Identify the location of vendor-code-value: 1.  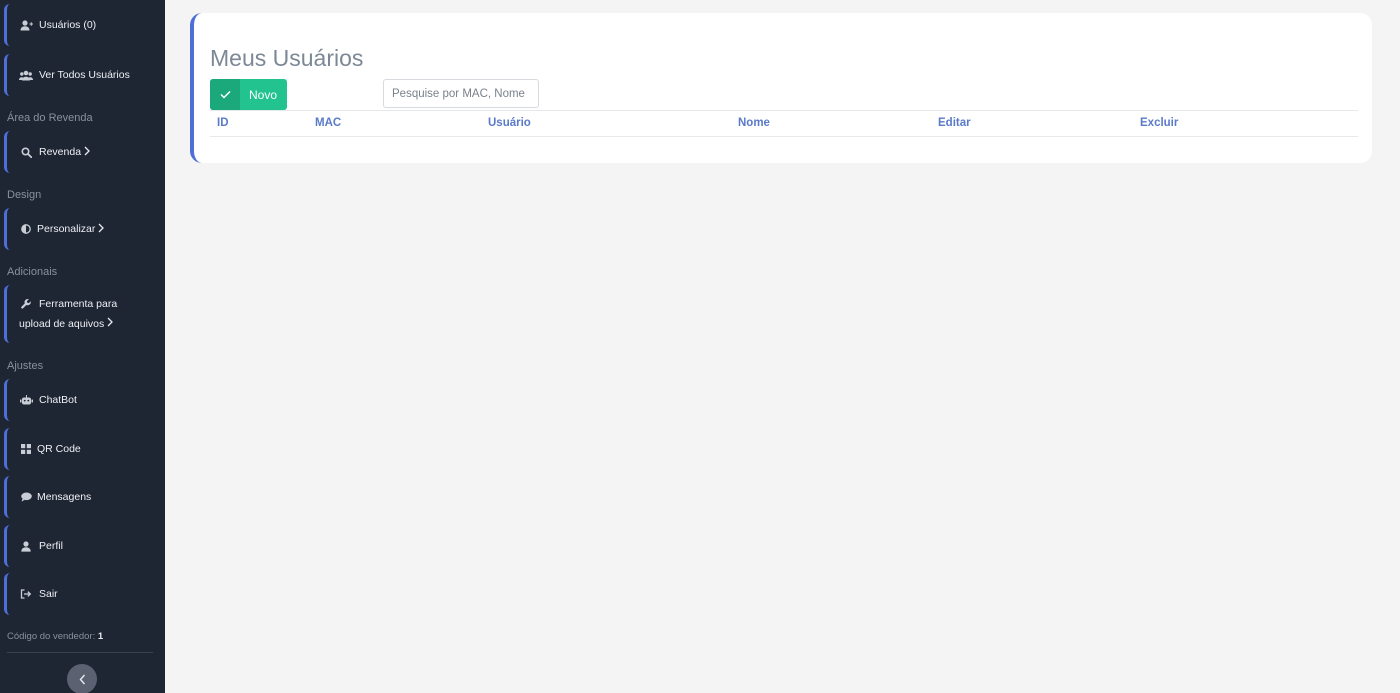
(100, 636).